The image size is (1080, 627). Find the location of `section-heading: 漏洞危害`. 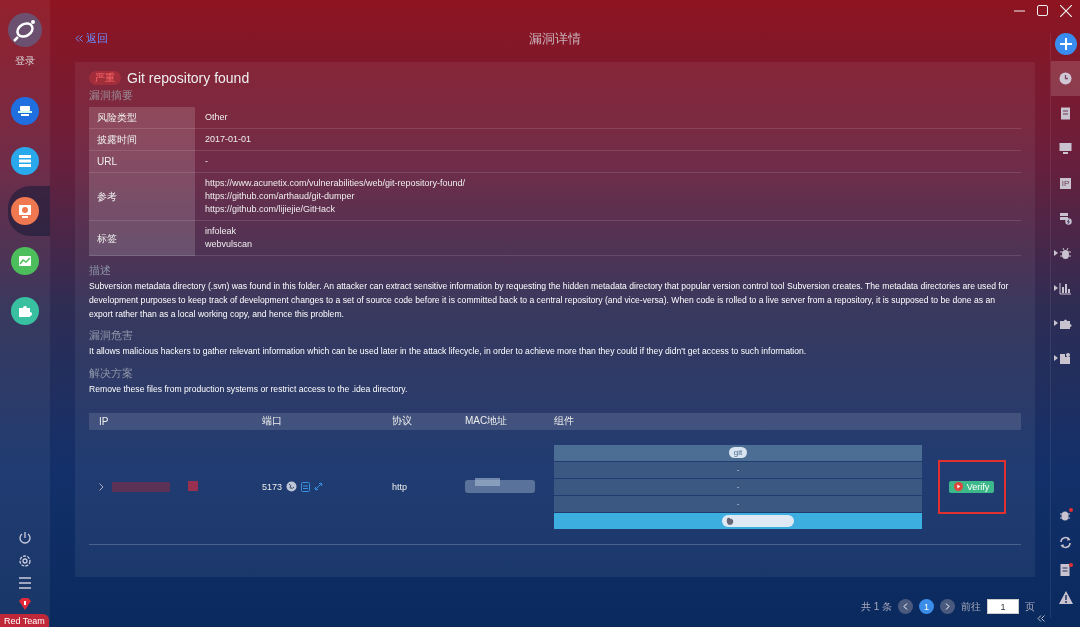

section-heading: 漏洞危害 is located at coordinates (111, 336).